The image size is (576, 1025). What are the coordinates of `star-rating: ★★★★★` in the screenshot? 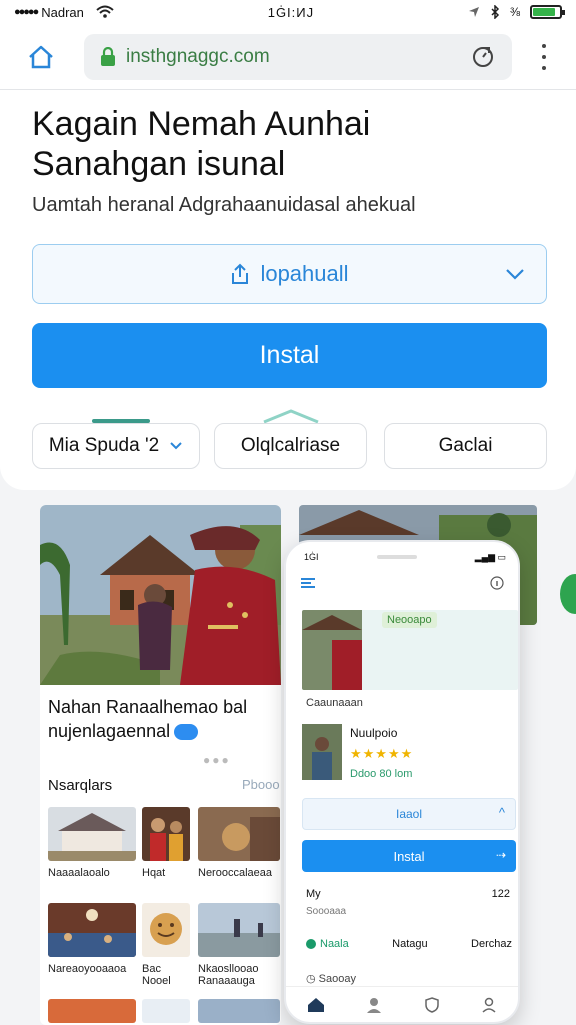 It's located at (382, 753).